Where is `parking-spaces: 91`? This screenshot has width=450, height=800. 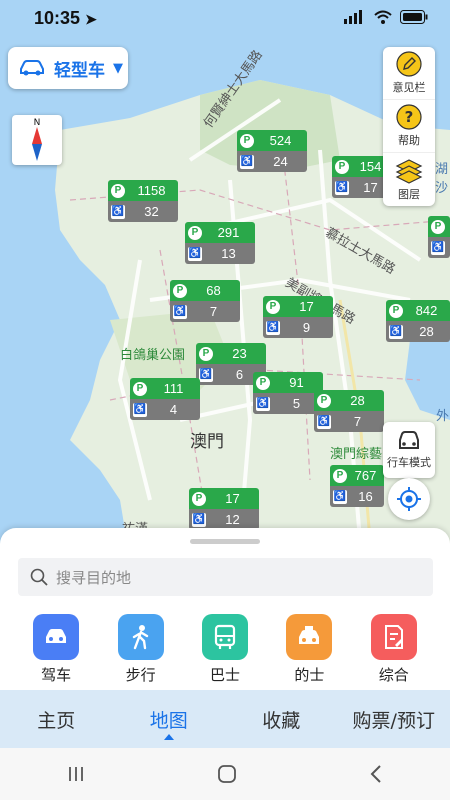
parking-spaces: 91 is located at coordinates (296, 382).